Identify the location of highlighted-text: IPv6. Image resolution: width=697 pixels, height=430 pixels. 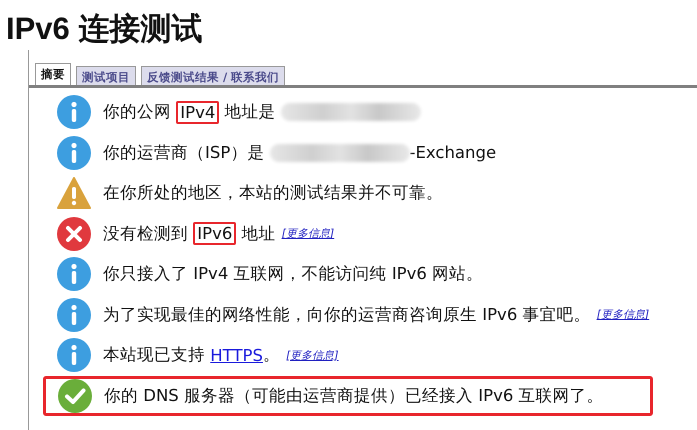
(214, 234).